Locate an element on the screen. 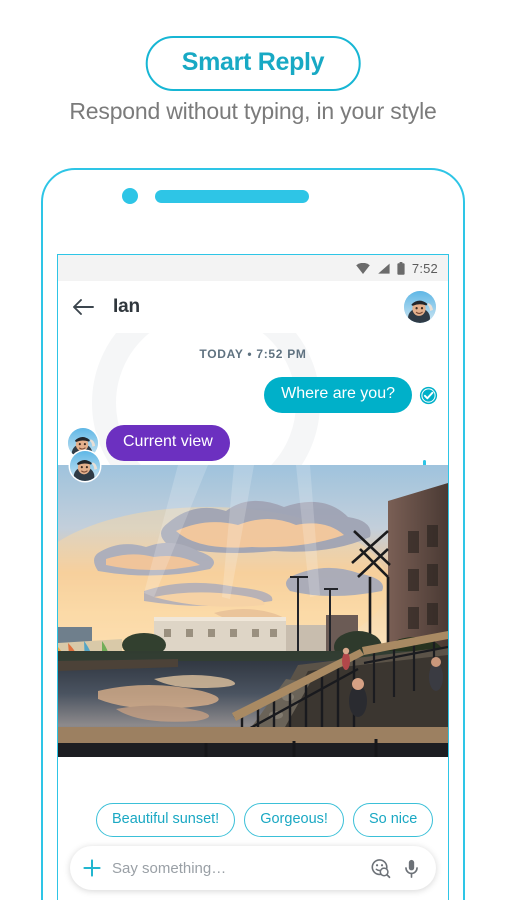  promo-badge: Smart Reply is located at coordinates (253, 63).